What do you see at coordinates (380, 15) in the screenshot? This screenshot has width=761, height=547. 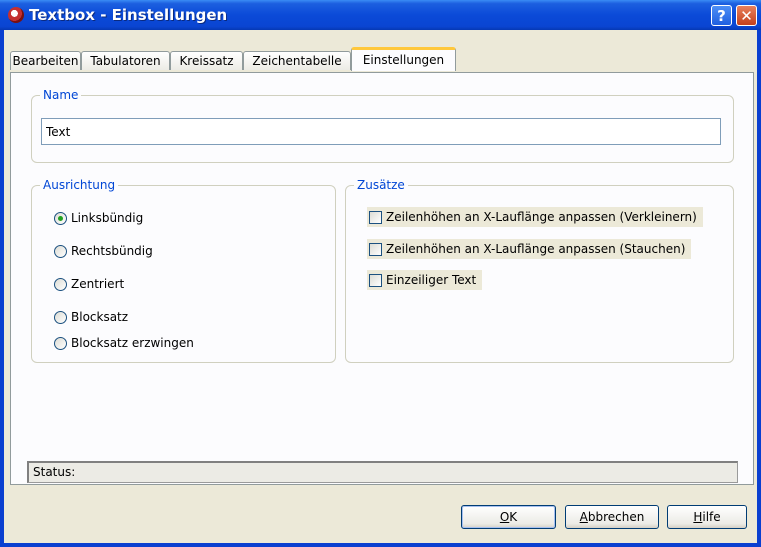 I see `title-bar: Textbox - Einstellungen ? ✕` at bounding box center [380, 15].